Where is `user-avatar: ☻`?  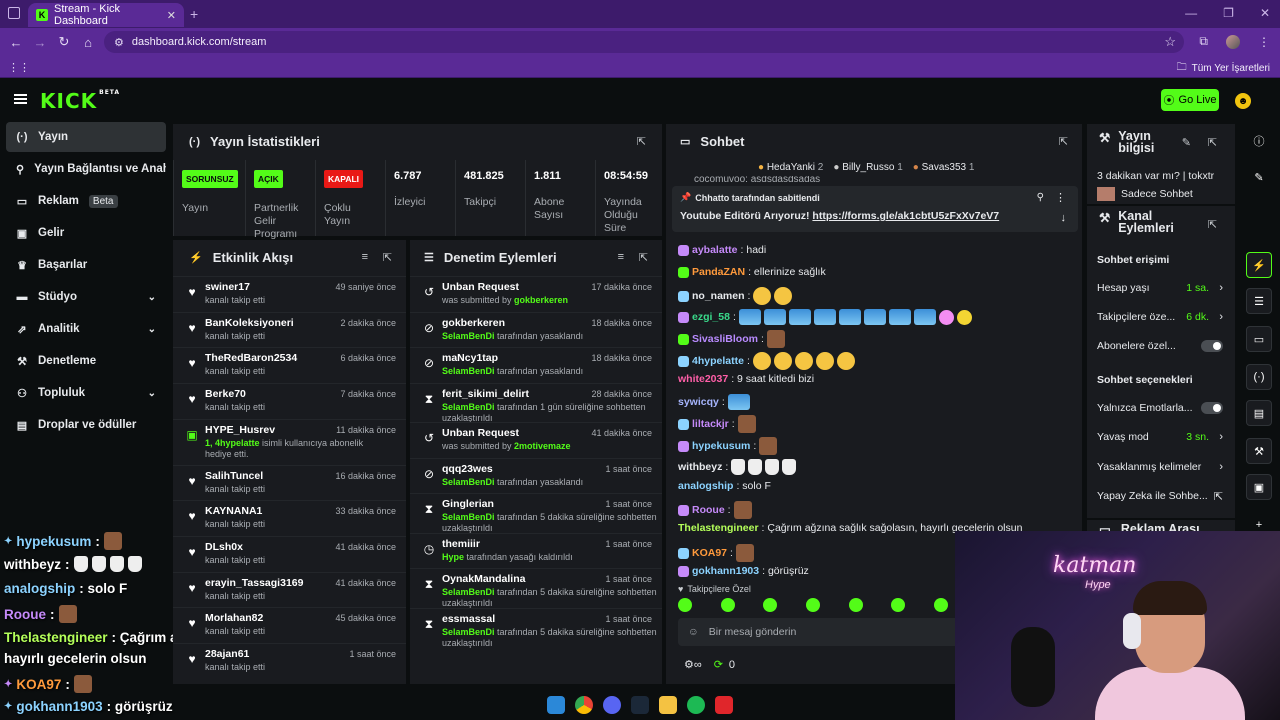
user-avatar: ☻ is located at coordinates (1243, 101).